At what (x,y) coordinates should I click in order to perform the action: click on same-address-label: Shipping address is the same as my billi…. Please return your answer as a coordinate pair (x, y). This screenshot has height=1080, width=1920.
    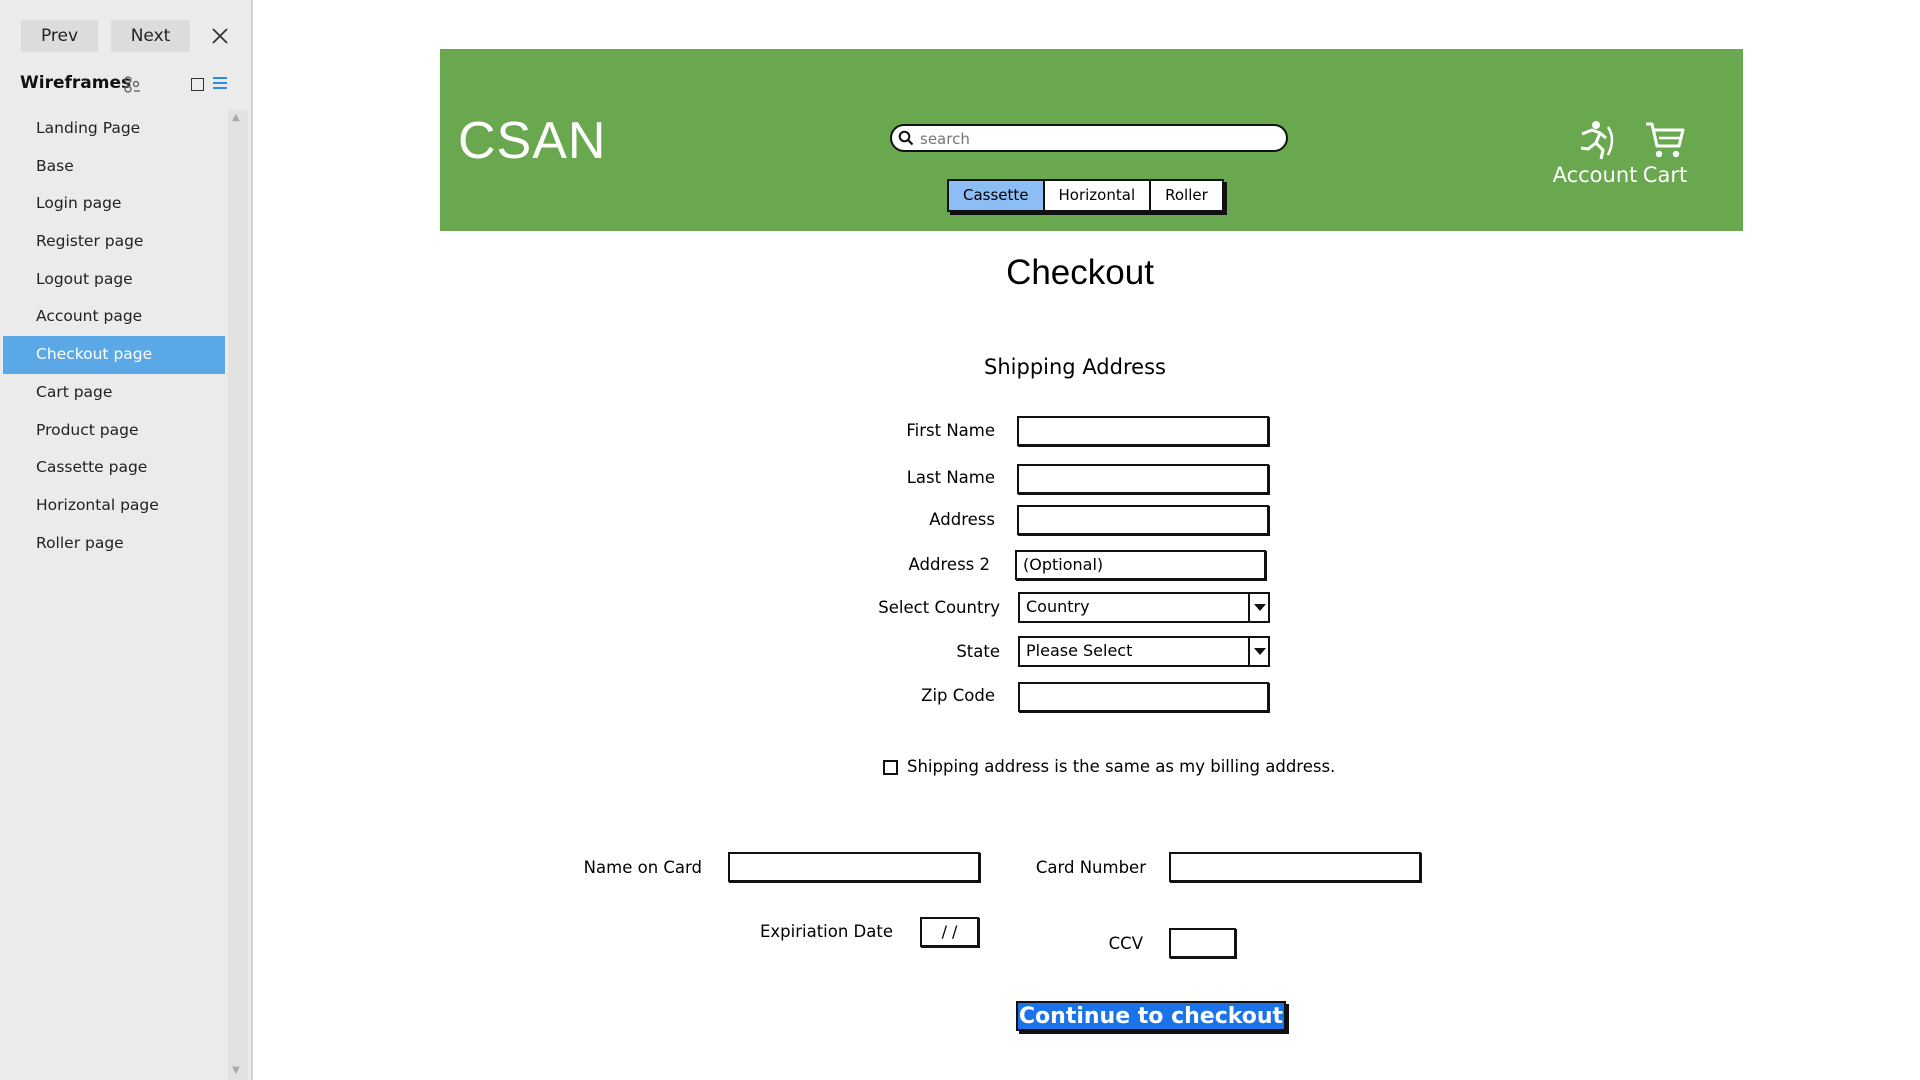
    Looking at the image, I should click on (1121, 766).